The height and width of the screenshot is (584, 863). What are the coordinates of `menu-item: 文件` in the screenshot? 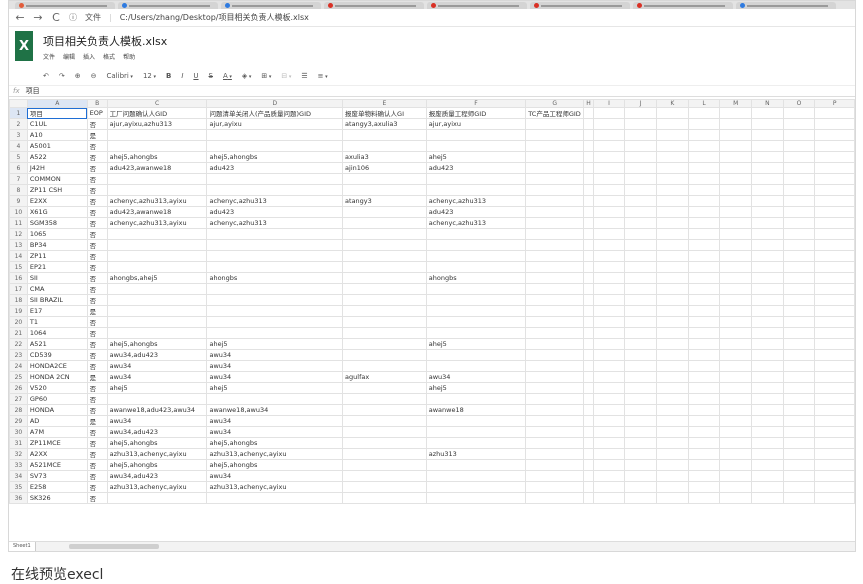 It's located at (49, 56).